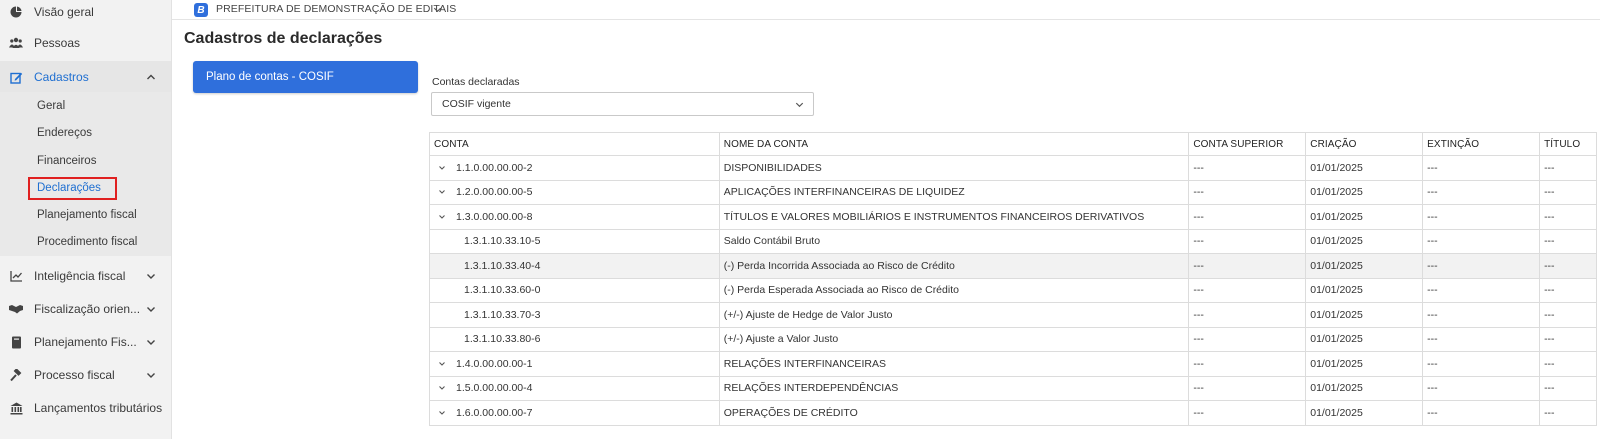  I want to click on cell-conta: 1.5.0.00.00.00-4, so click(575, 388).